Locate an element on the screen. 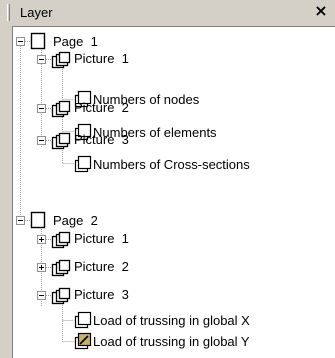 The width and height of the screenshot is (335, 358). tree-item-load-global-x: Load of trussing in global X is located at coordinates (171, 321).